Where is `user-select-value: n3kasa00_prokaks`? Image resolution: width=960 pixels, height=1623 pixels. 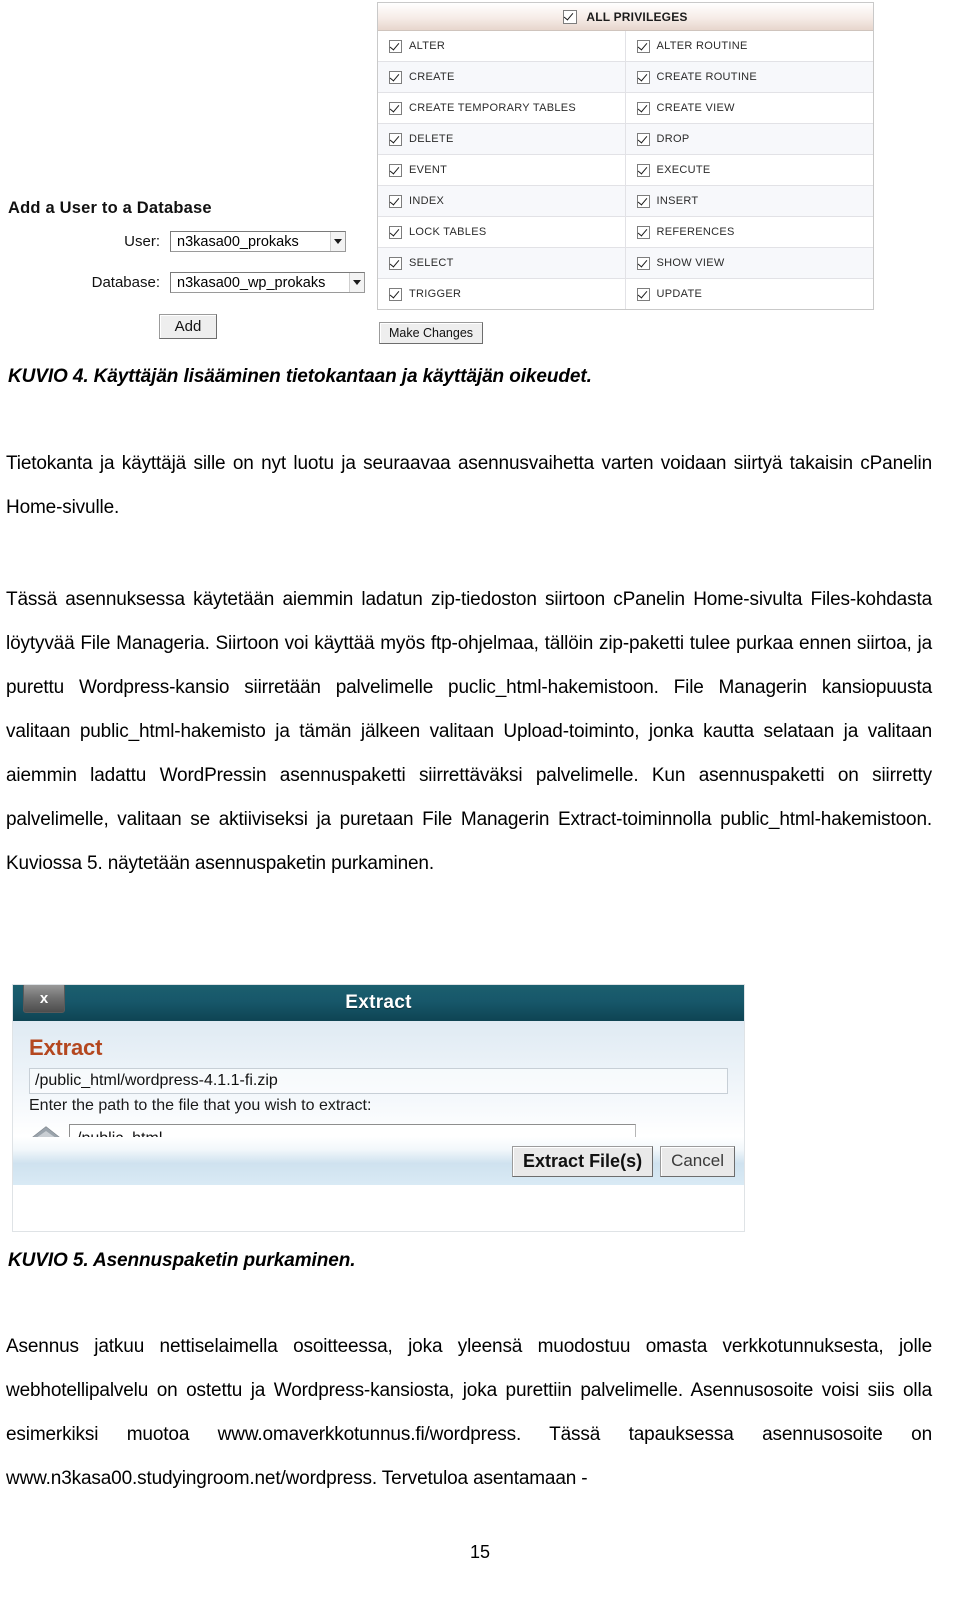
user-select-value: n3kasa00_prokaks is located at coordinates (238, 241).